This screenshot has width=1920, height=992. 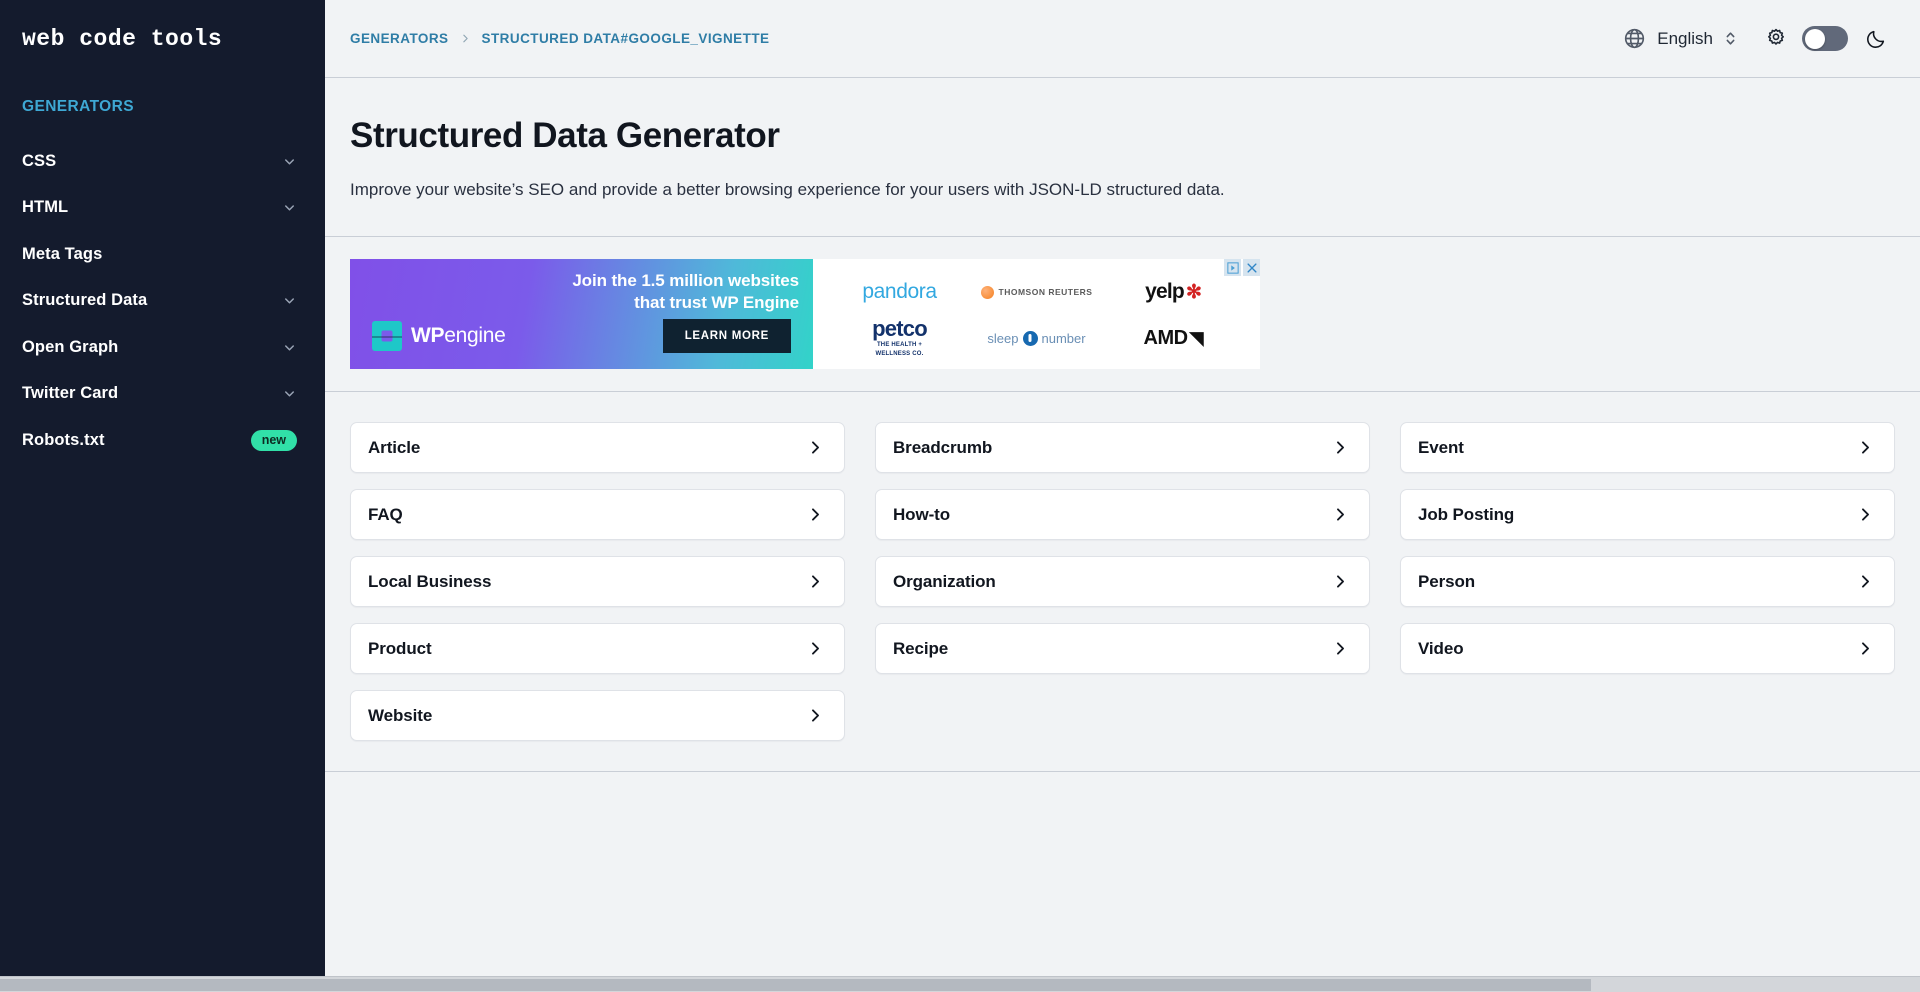 I want to click on thomson-reuters-icon, so click(x=987, y=292).